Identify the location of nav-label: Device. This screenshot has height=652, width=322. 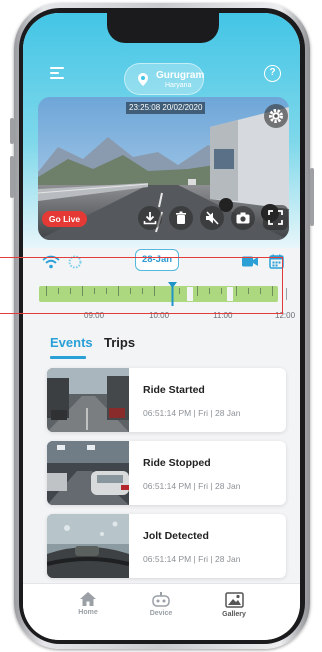
(161, 613).